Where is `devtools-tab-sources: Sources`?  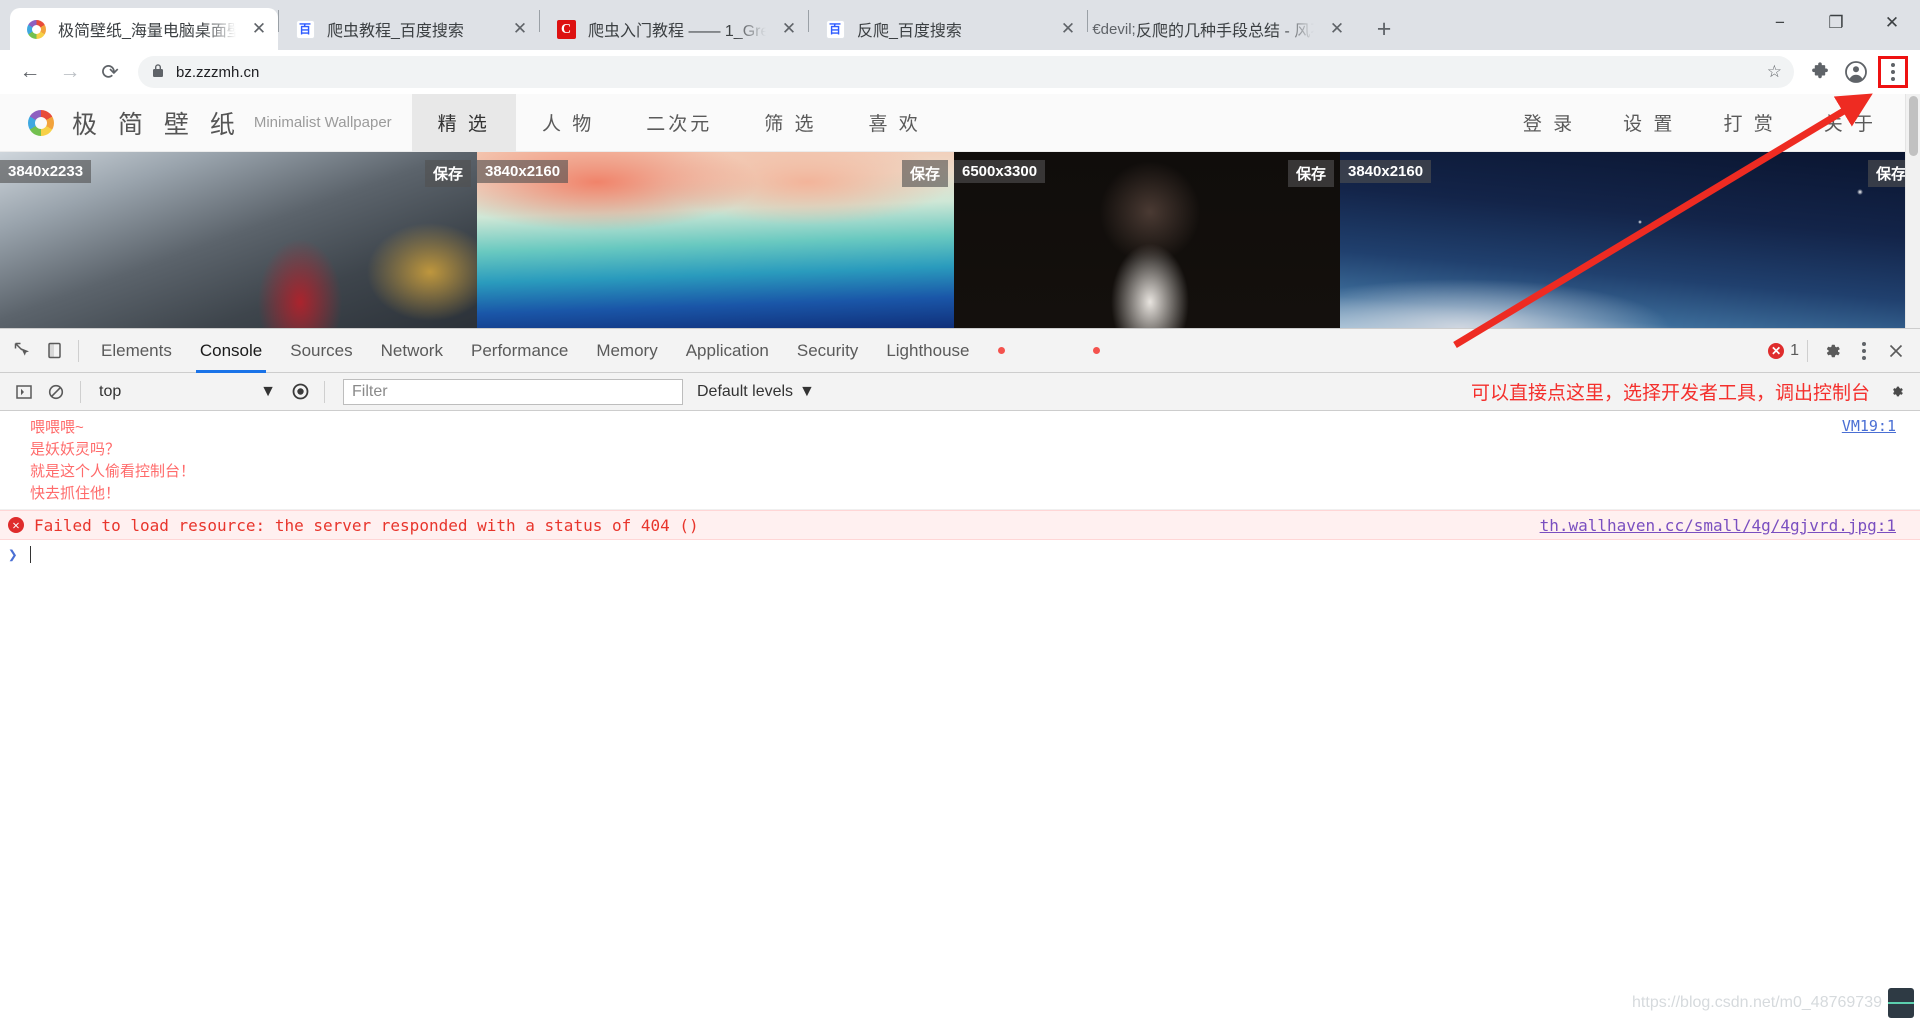
devtools-tab-sources: Sources is located at coordinates (321, 351).